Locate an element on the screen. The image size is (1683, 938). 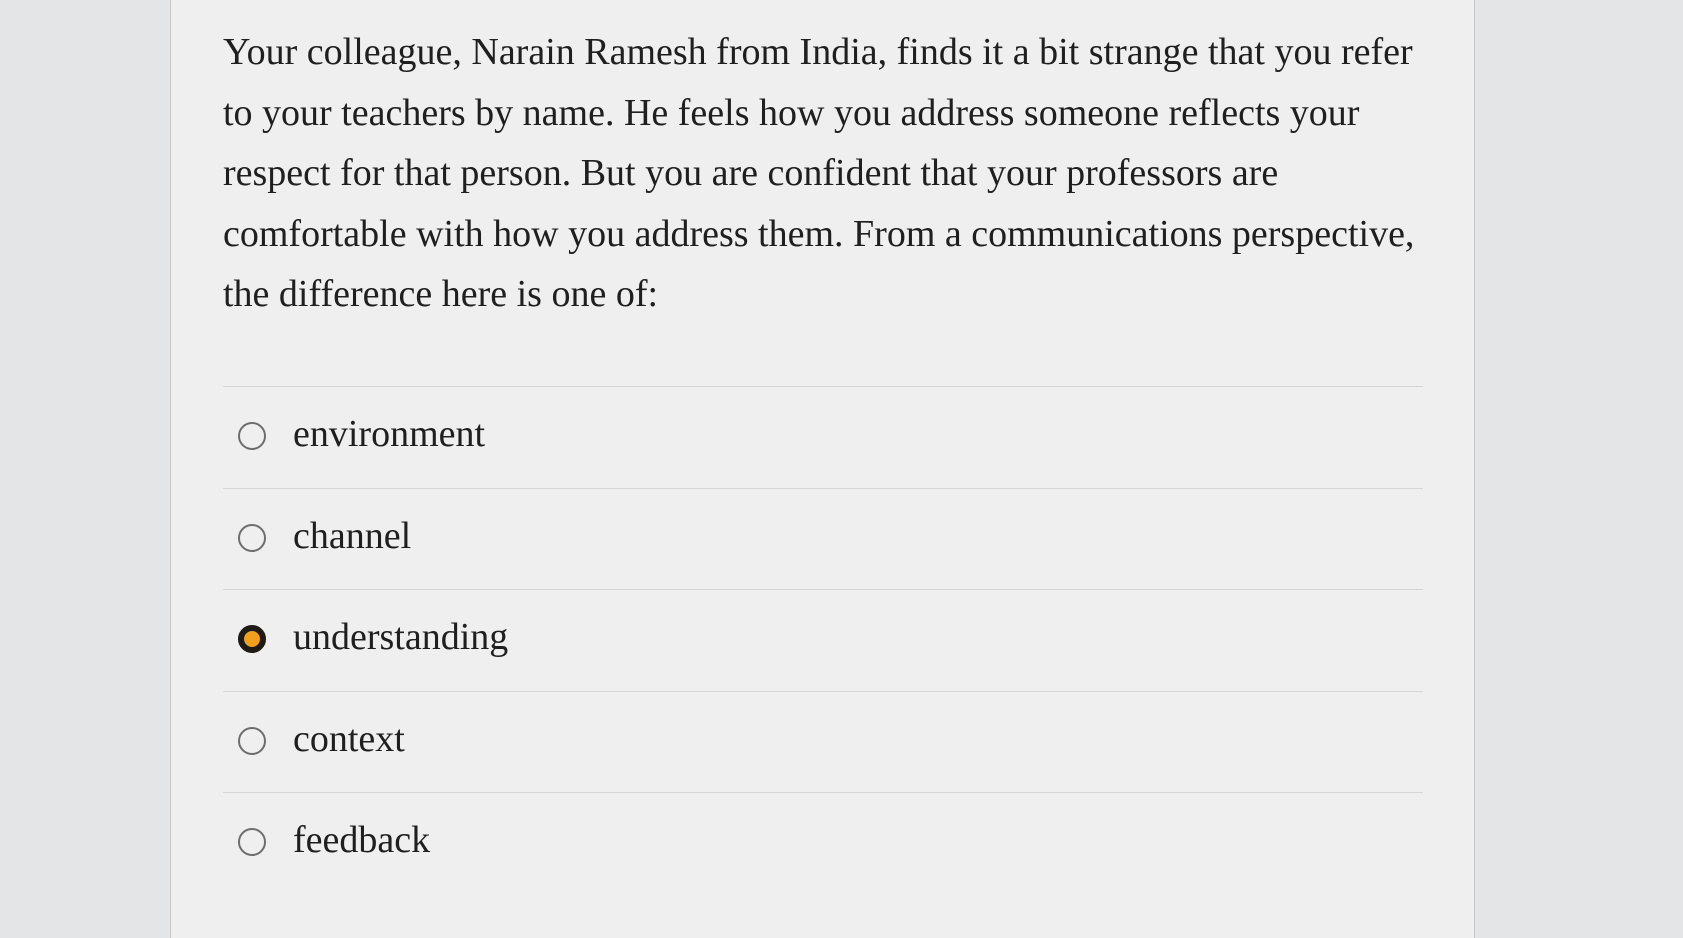
option-label-feedback: feedback is located at coordinates (362, 840).